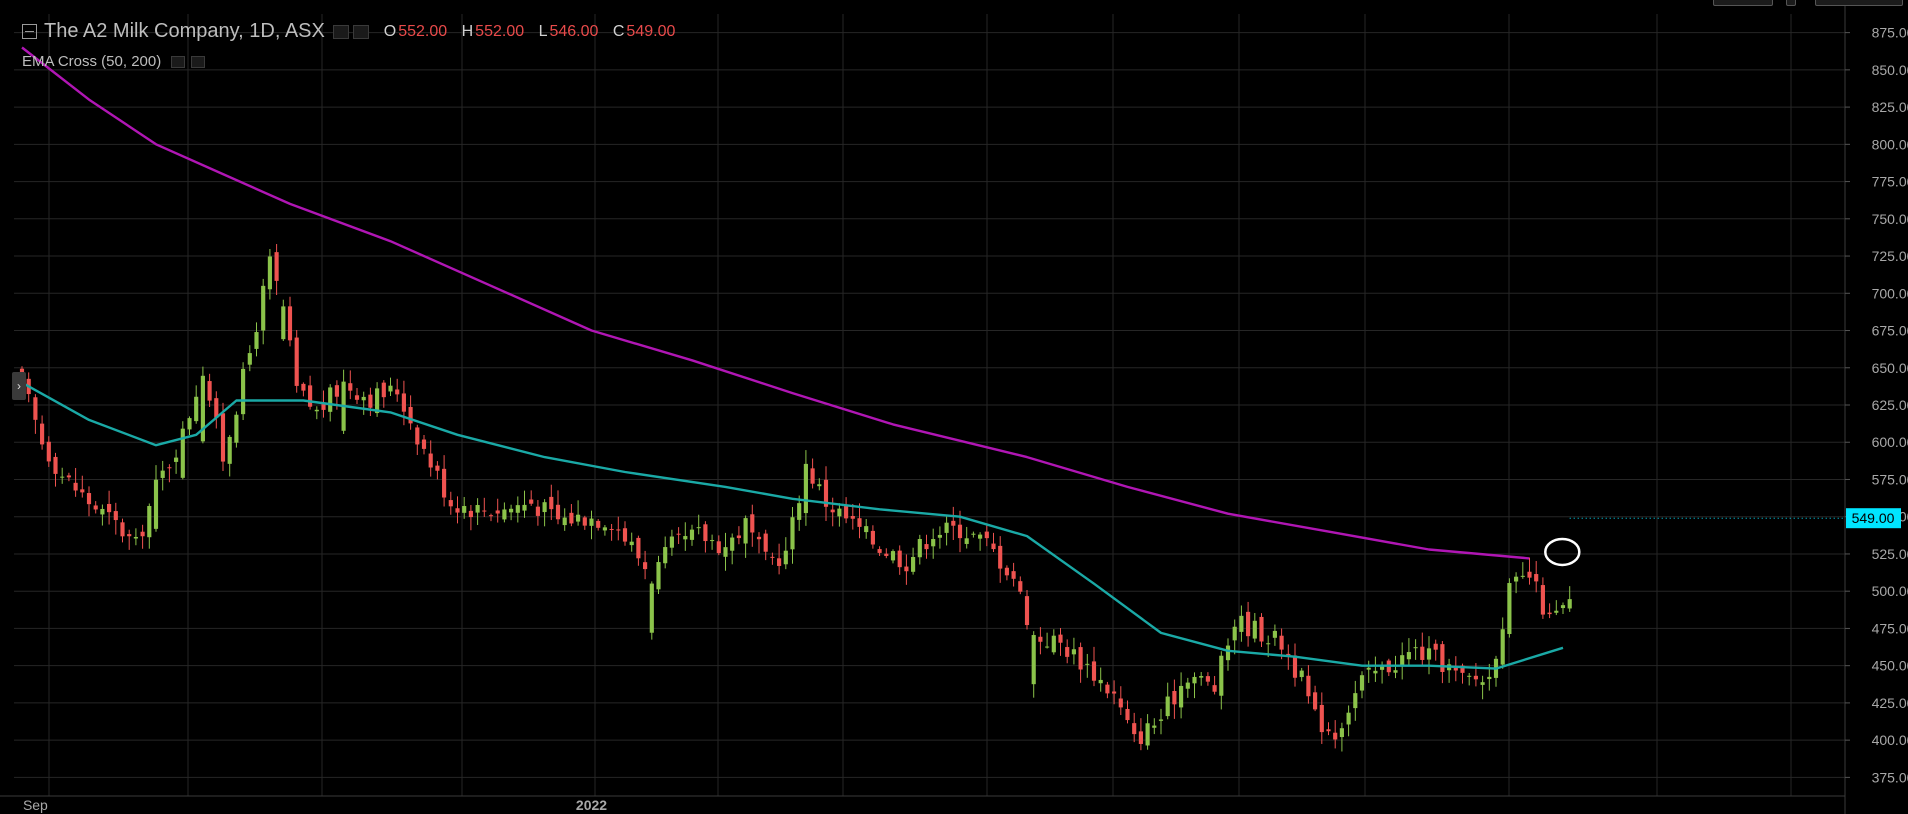 The height and width of the screenshot is (814, 1908). Describe the element at coordinates (178, 62) in the screenshot. I see `indicator-eye-icon` at that location.